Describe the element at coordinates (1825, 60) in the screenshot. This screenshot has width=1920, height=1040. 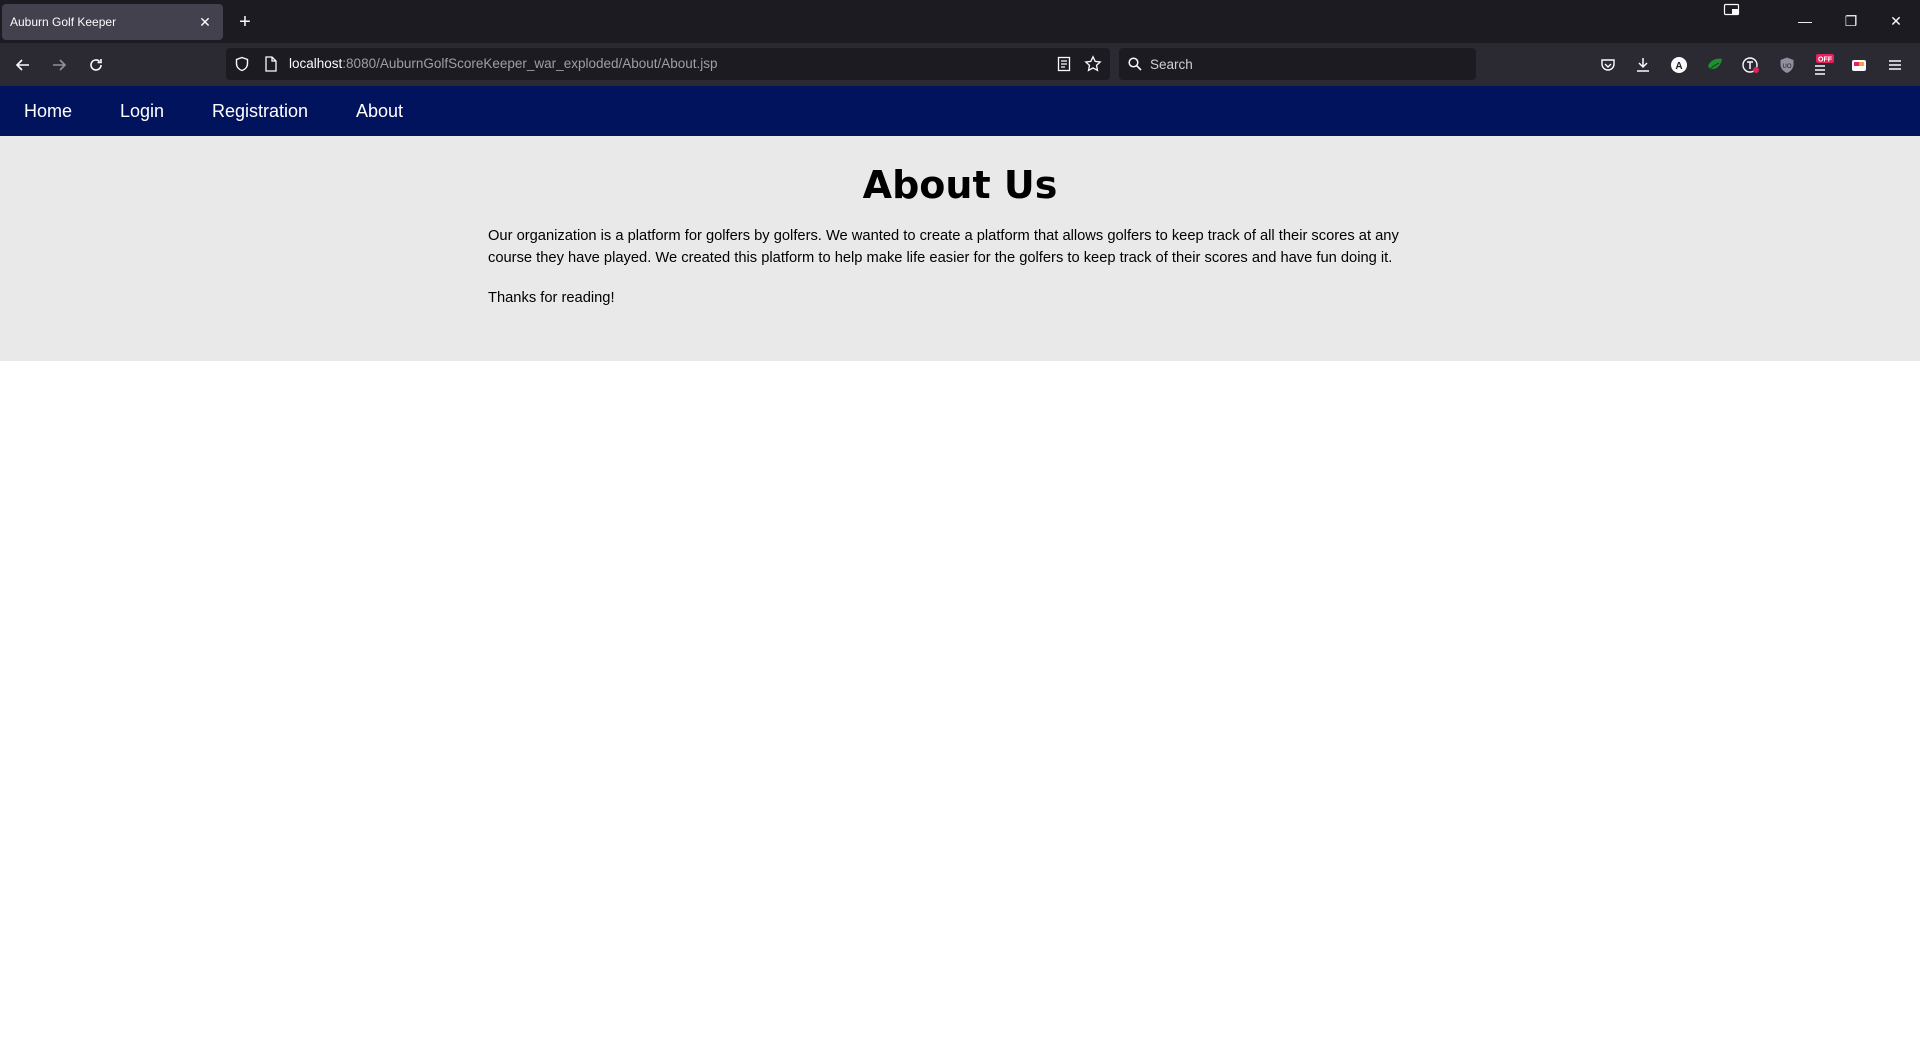
I see `addon-badge-text: OFF` at that location.